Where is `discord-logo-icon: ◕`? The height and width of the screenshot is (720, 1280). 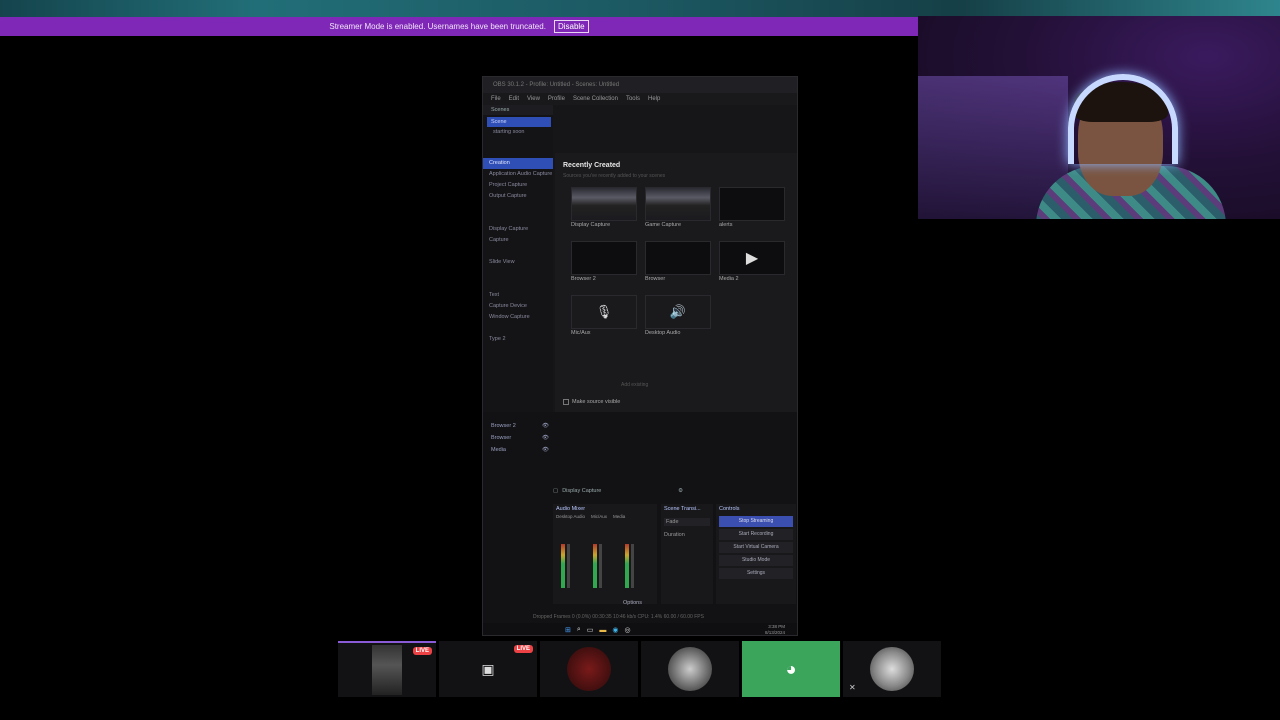 discord-logo-icon: ◕ is located at coordinates (791, 668).